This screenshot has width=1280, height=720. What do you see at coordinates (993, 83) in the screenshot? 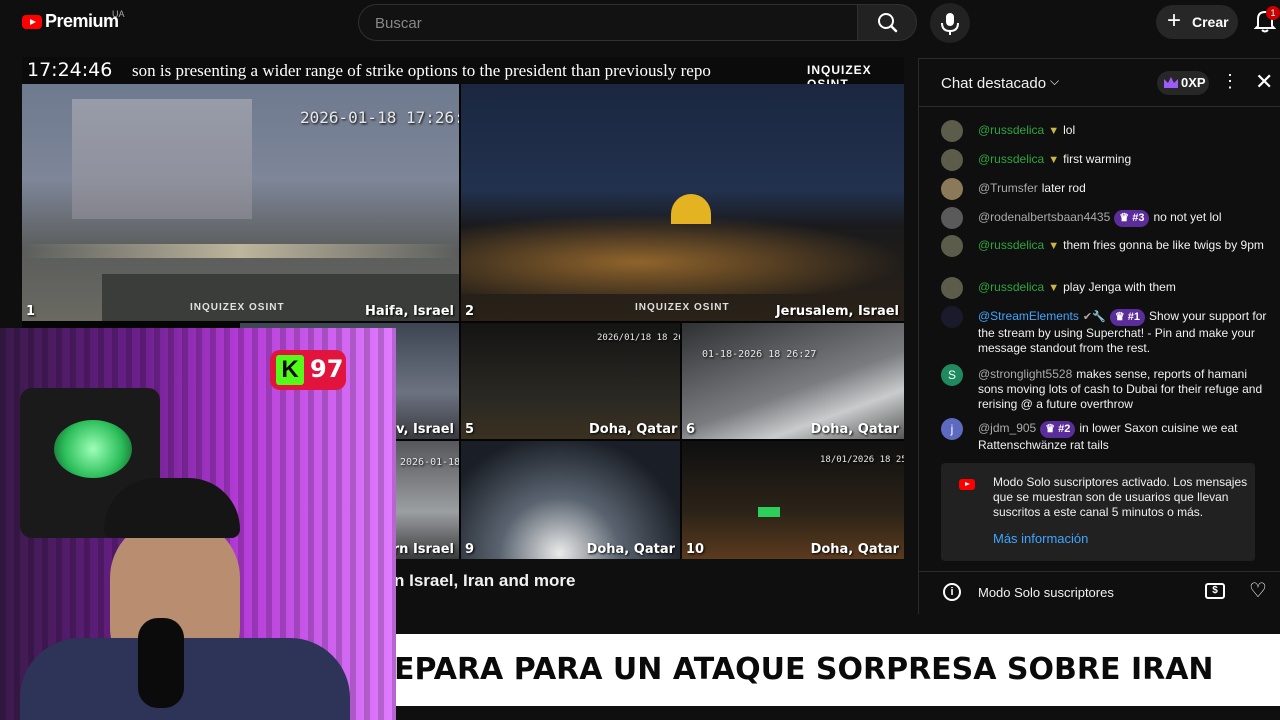
I see `chat-mode-selector: Chat destacado` at bounding box center [993, 83].